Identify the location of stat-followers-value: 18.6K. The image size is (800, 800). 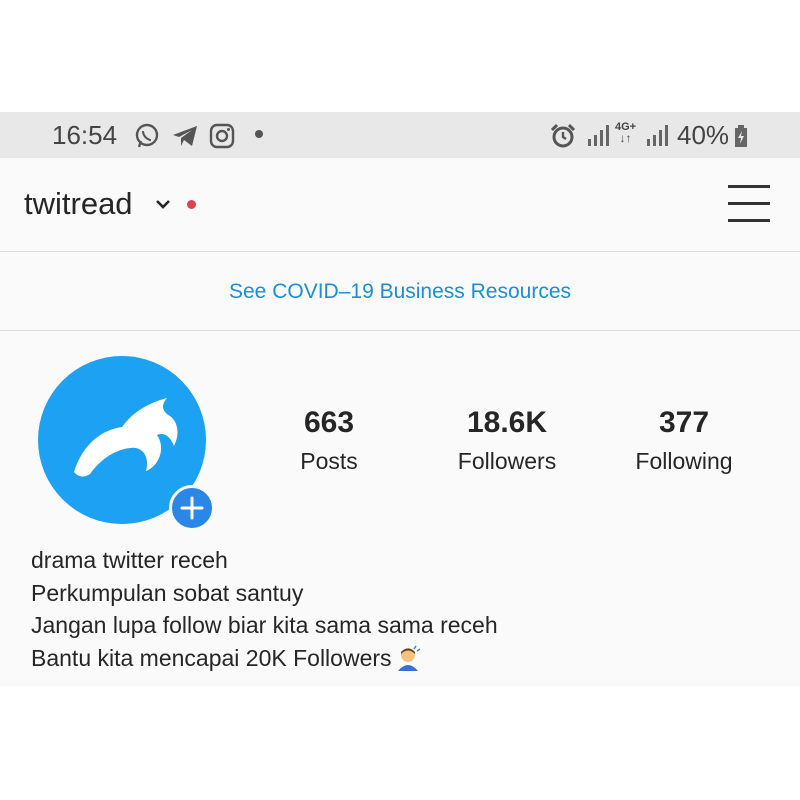
(507, 422).